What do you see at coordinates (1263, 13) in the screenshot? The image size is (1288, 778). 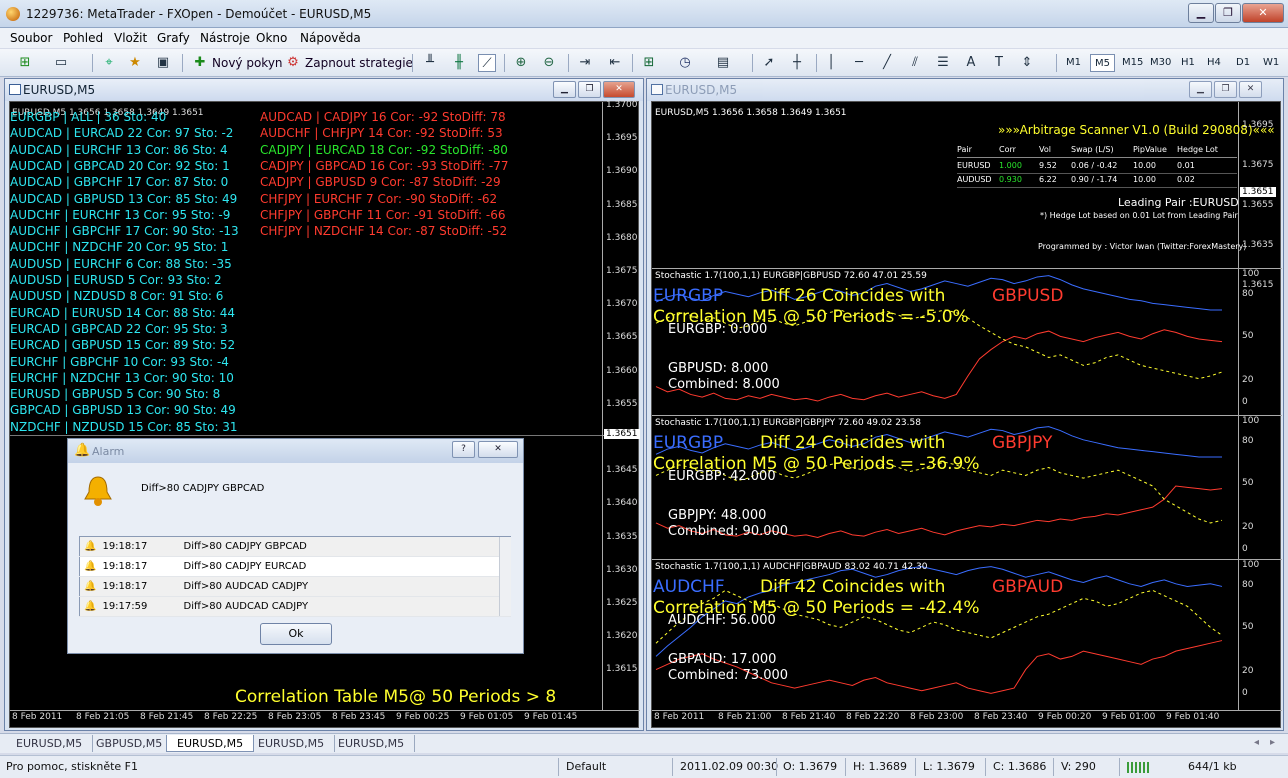 I see `close-button: ✕` at bounding box center [1263, 13].